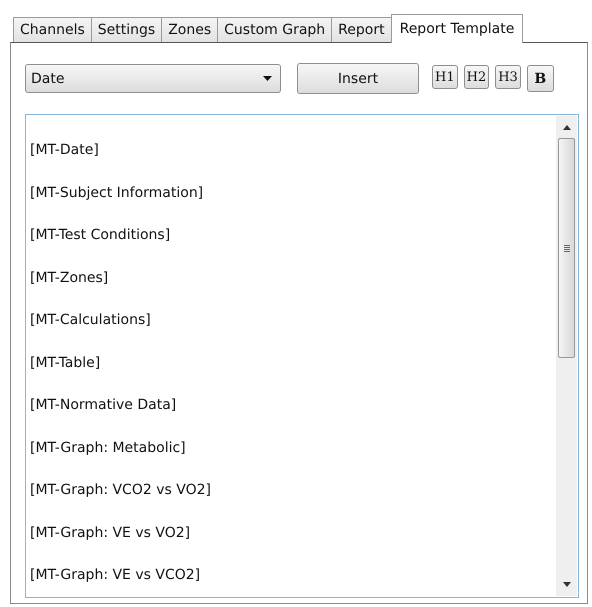 The height and width of the screenshot is (607, 592). I want to click on scroll-thumb, so click(566, 248).